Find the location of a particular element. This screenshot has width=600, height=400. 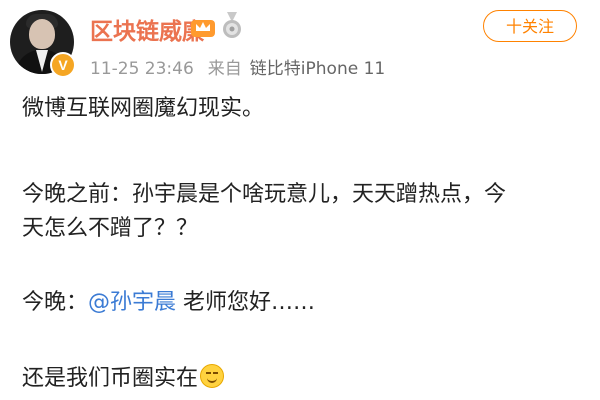

username: 区块链威廉 is located at coordinates (147, 29).